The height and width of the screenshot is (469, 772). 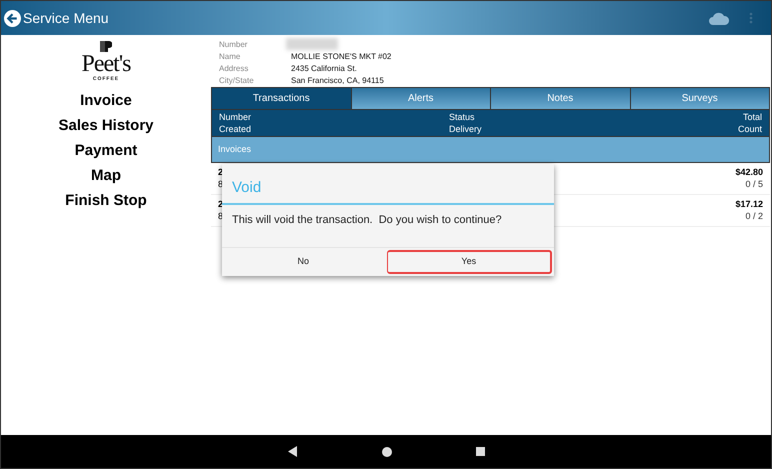 What do you see at coordinates (749, 172) in the screenshot?
I see `row-total: $42.80` at bounding box center [749, 172].